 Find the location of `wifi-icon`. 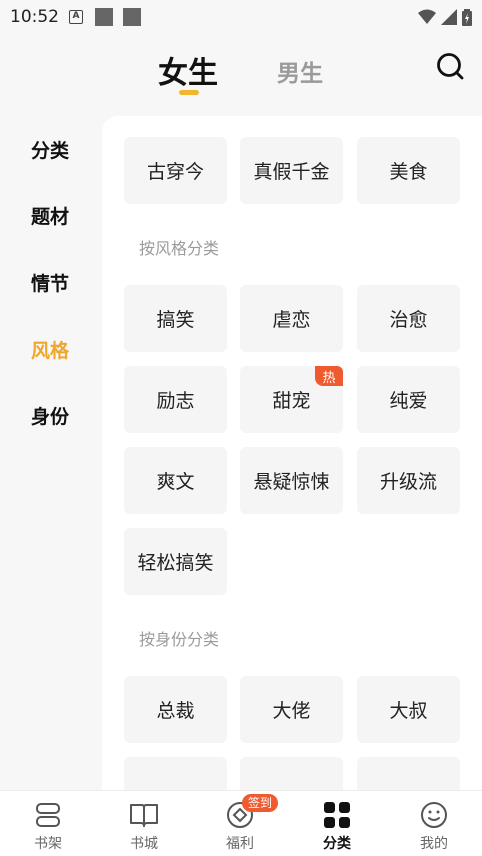

wifi-icon is located at coordinates (427, 16).